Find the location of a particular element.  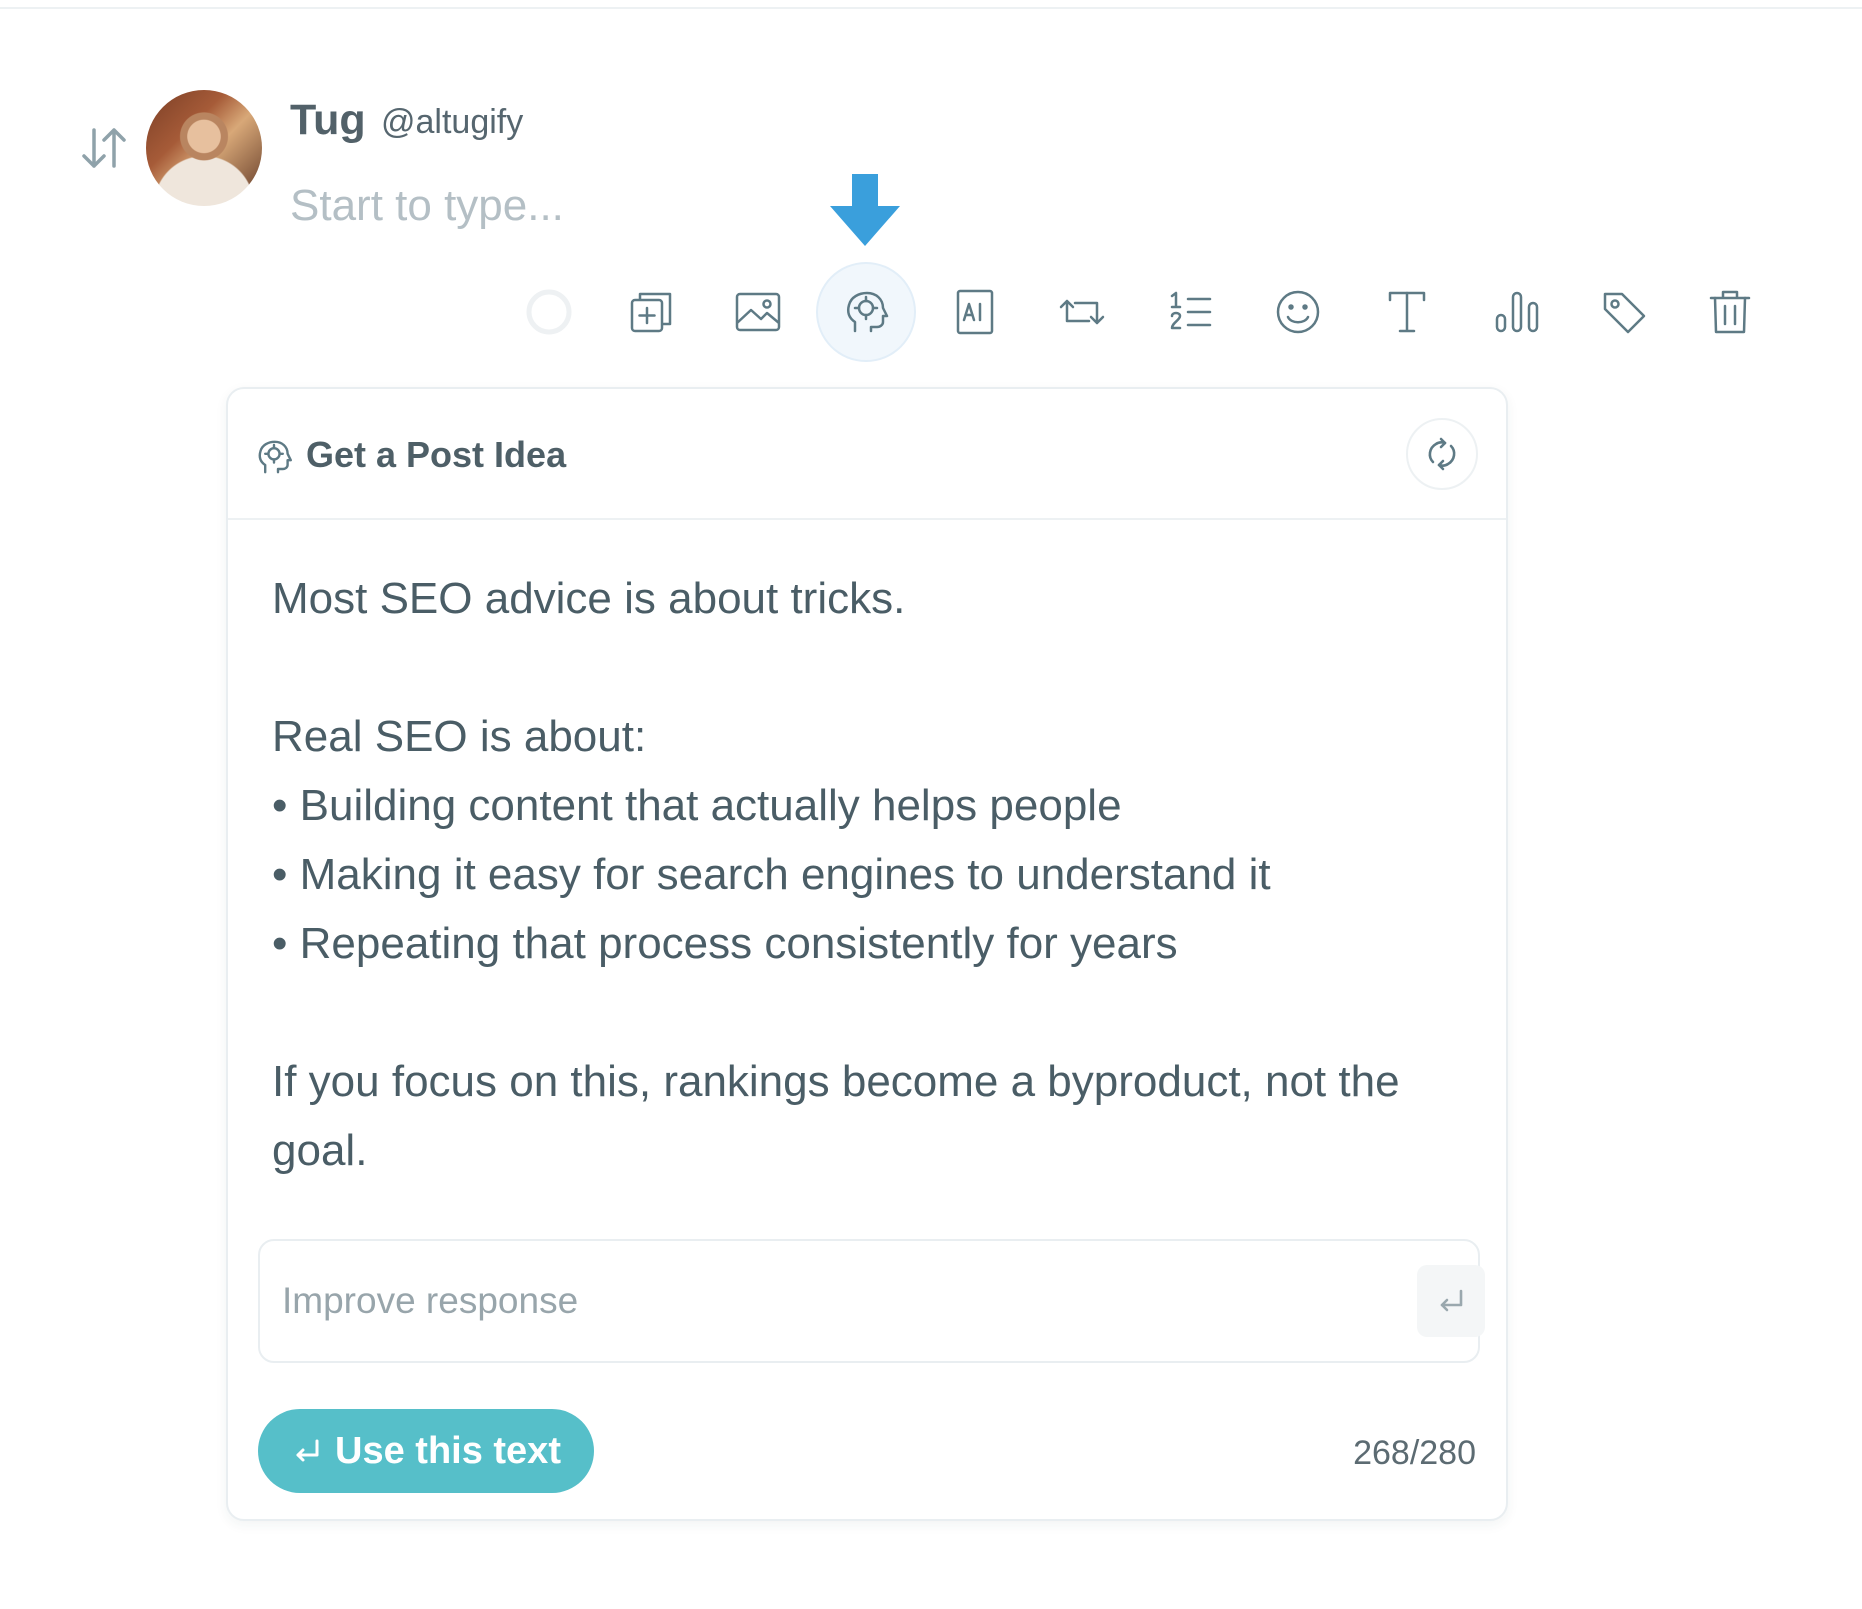

post-idea-title: Get a Post Idea is located at coordinates (436, 454).